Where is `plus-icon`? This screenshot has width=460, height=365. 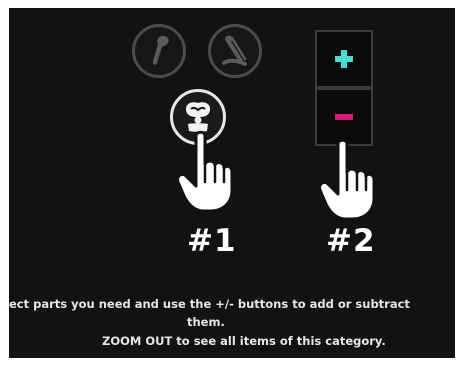 plus-icon is located at coordinates (344, 59).